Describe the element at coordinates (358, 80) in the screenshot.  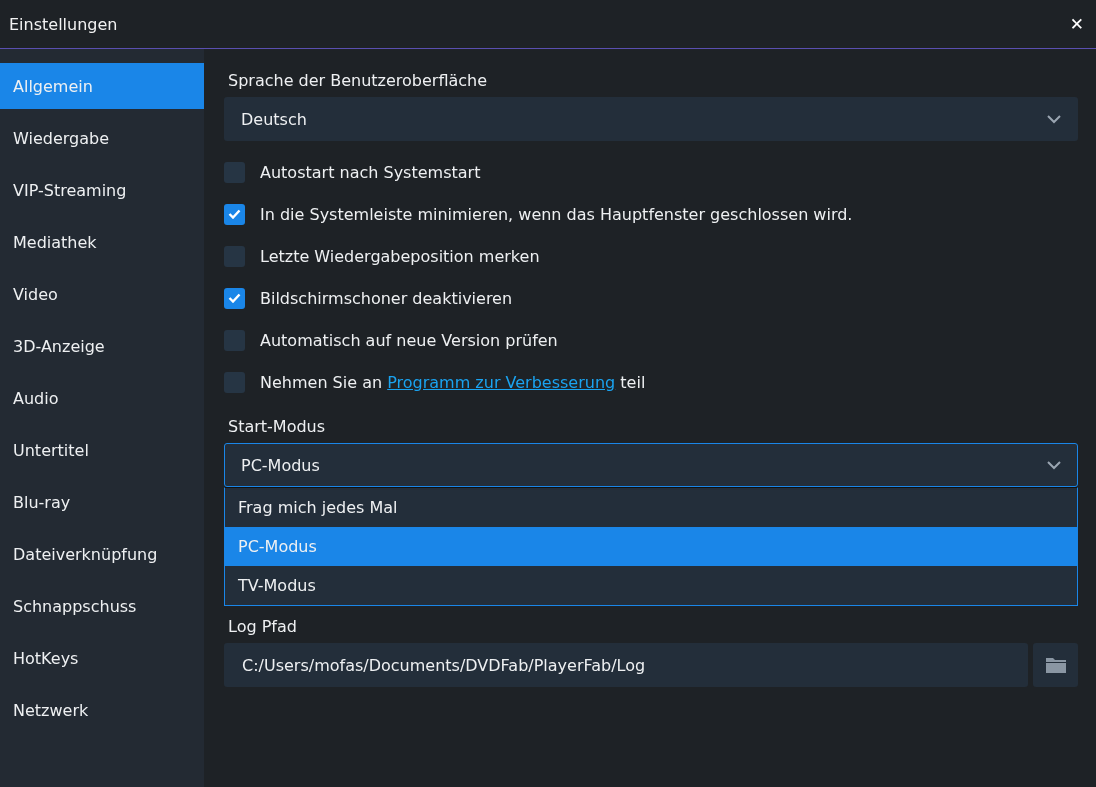
I see `section-label: Sprache der Benutzeroberfläche` at that location.